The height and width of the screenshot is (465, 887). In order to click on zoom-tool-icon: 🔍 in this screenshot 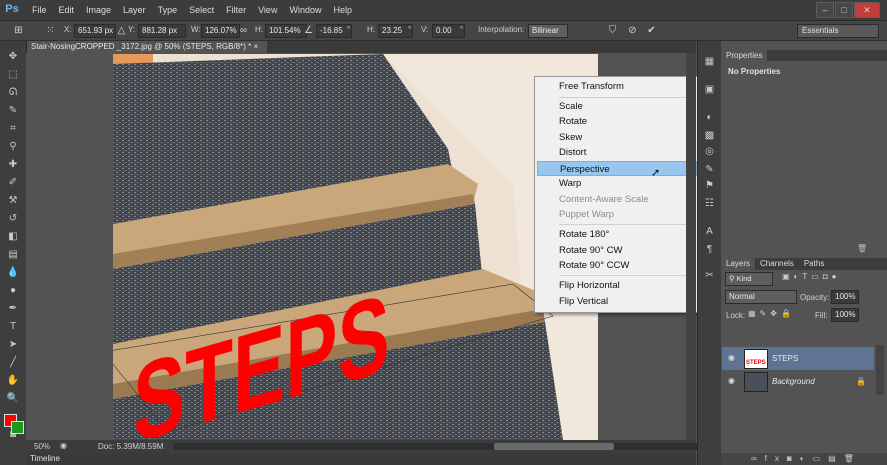, I will do `click(13, 398)`.